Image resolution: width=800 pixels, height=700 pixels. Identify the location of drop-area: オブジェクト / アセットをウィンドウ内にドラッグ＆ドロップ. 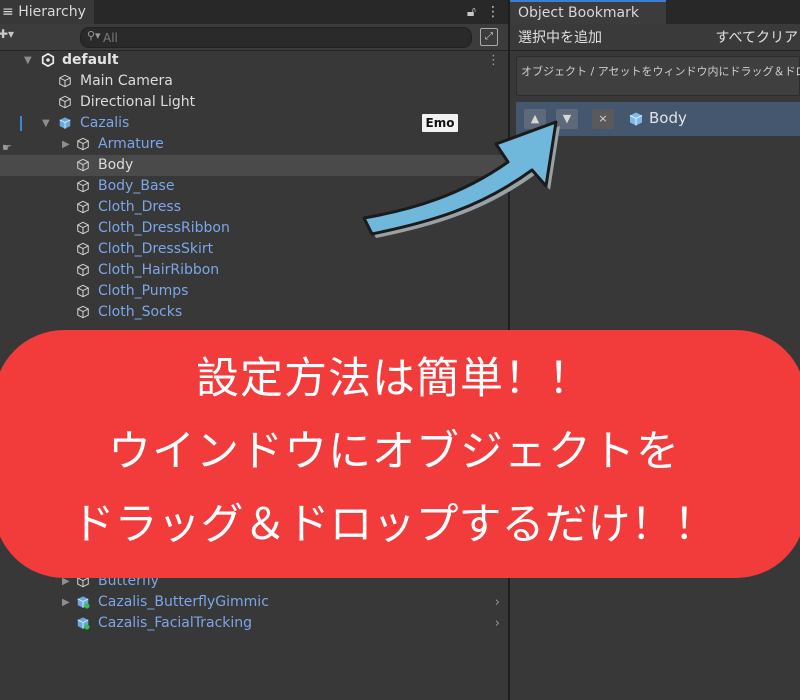
(658, 76).